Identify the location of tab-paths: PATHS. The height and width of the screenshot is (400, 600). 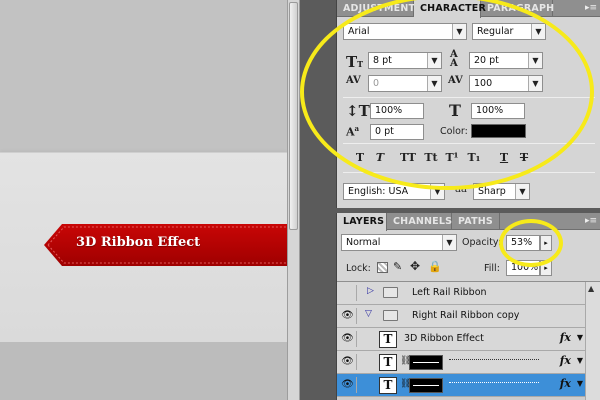
(476, 221).